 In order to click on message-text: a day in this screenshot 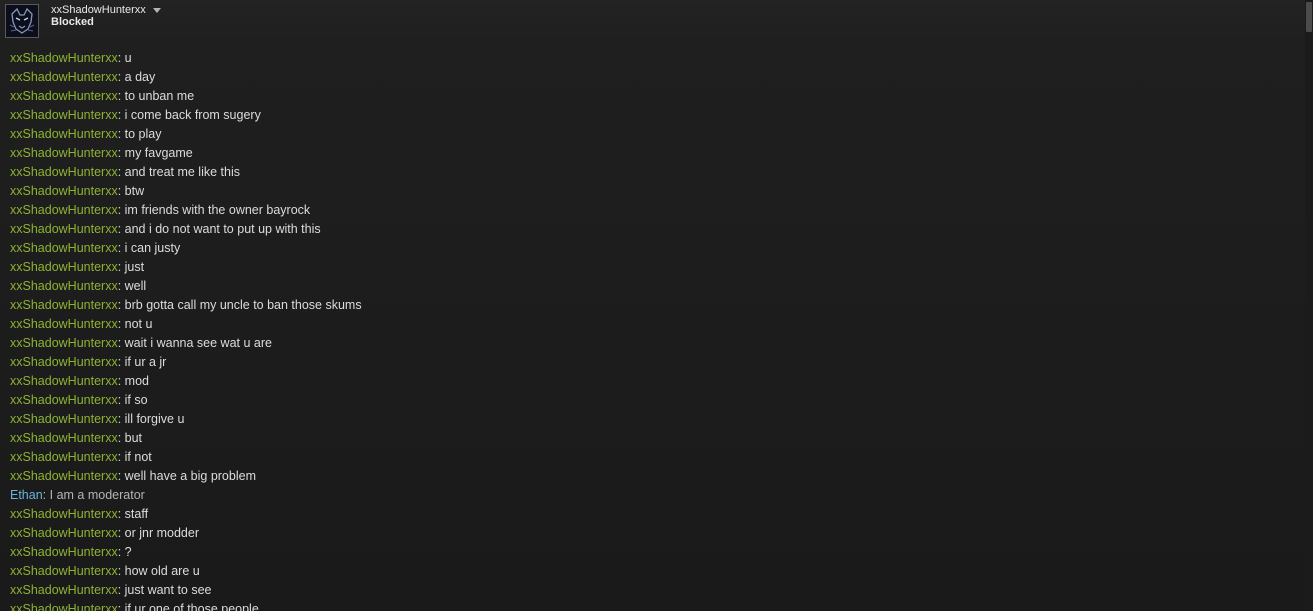, I will do `click(140, 77)`.